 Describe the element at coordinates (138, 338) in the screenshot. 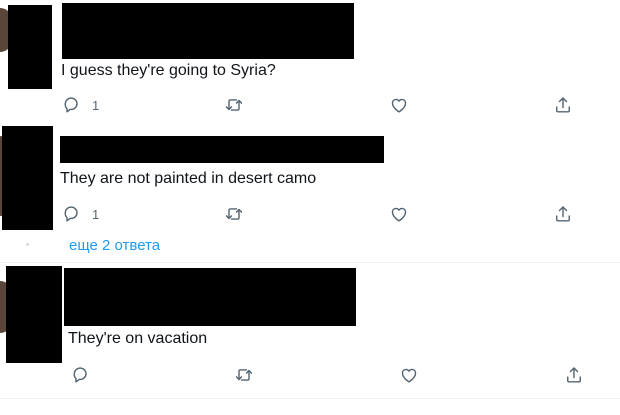

I see `tweet-text: They're on vacation` at that location.